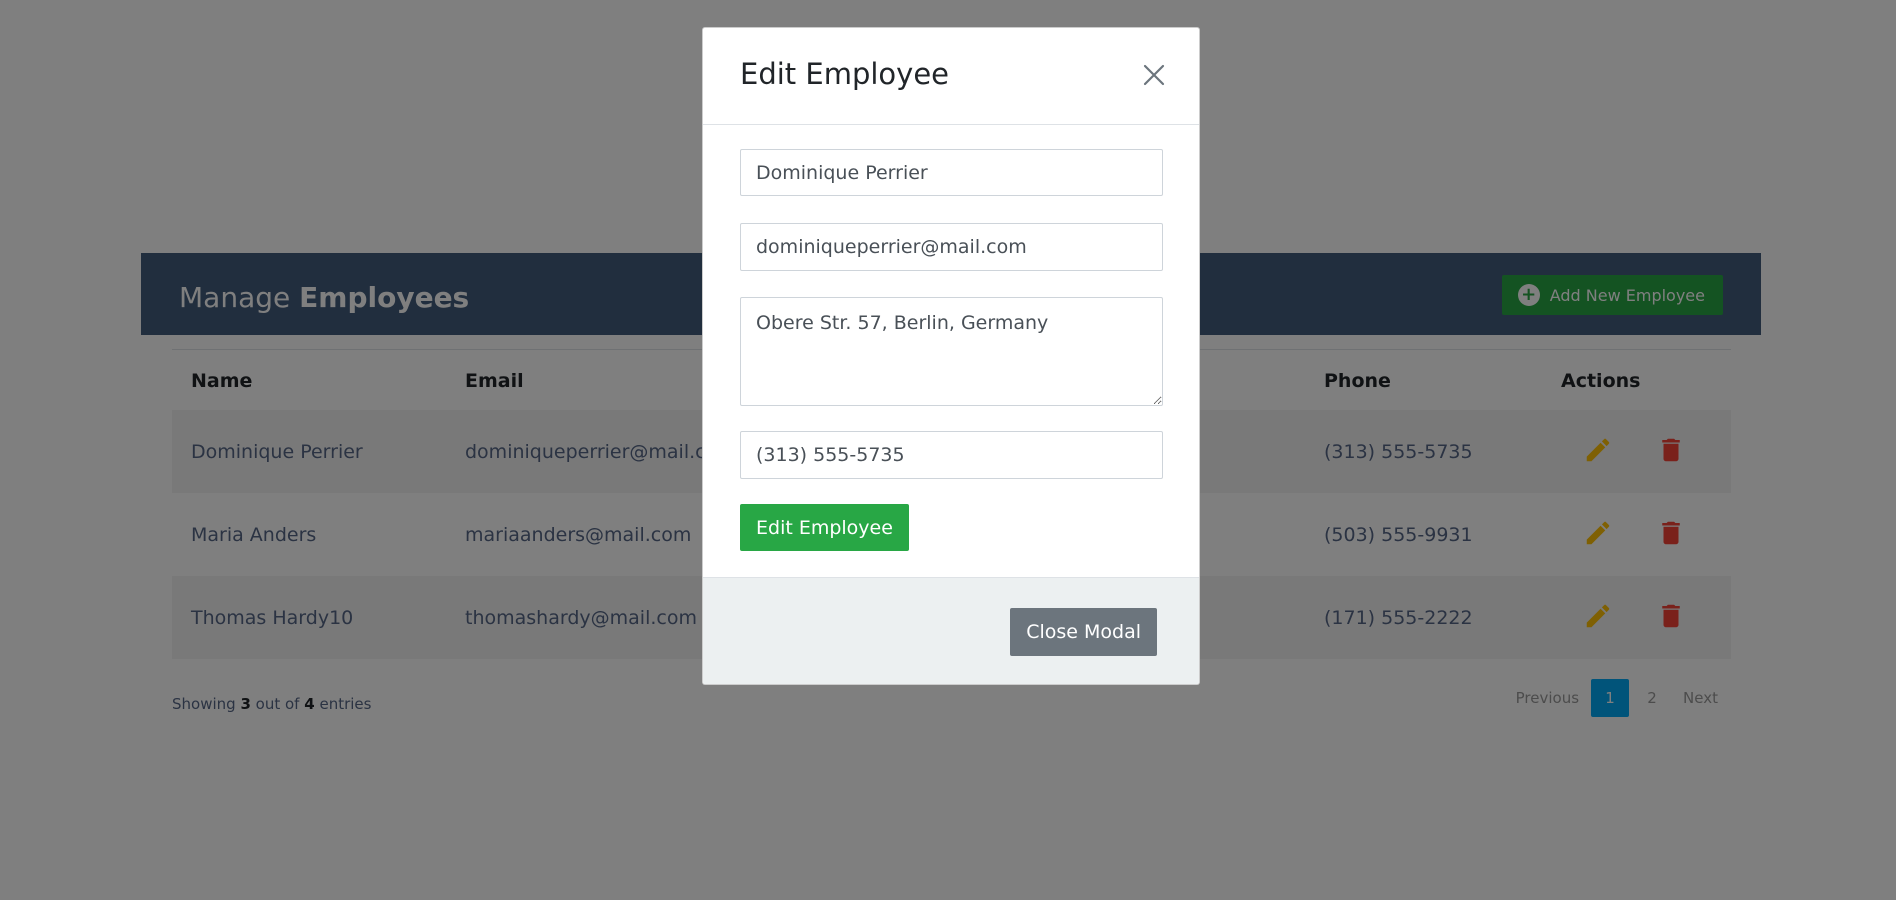 The image size is (1896, 900). I want to click on close-modal-button: Close Modal, so click(1083, 632).